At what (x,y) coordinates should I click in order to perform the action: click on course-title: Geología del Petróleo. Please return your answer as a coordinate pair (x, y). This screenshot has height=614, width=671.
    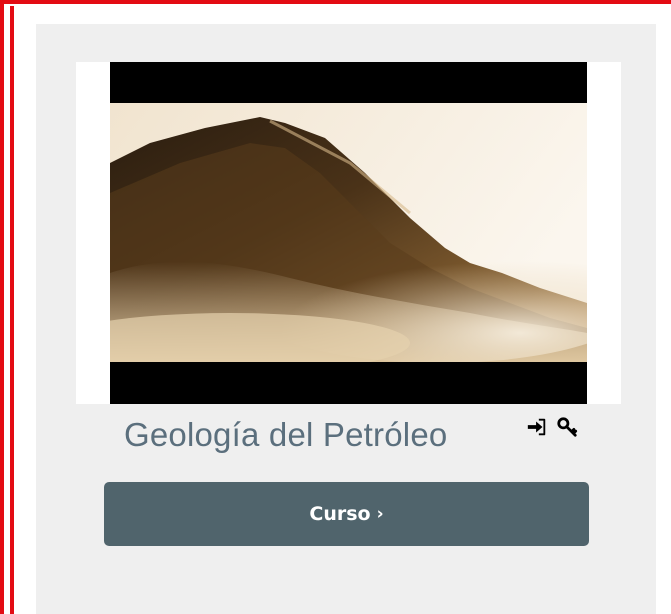
    Looking at the image, I should click on (285, 435).